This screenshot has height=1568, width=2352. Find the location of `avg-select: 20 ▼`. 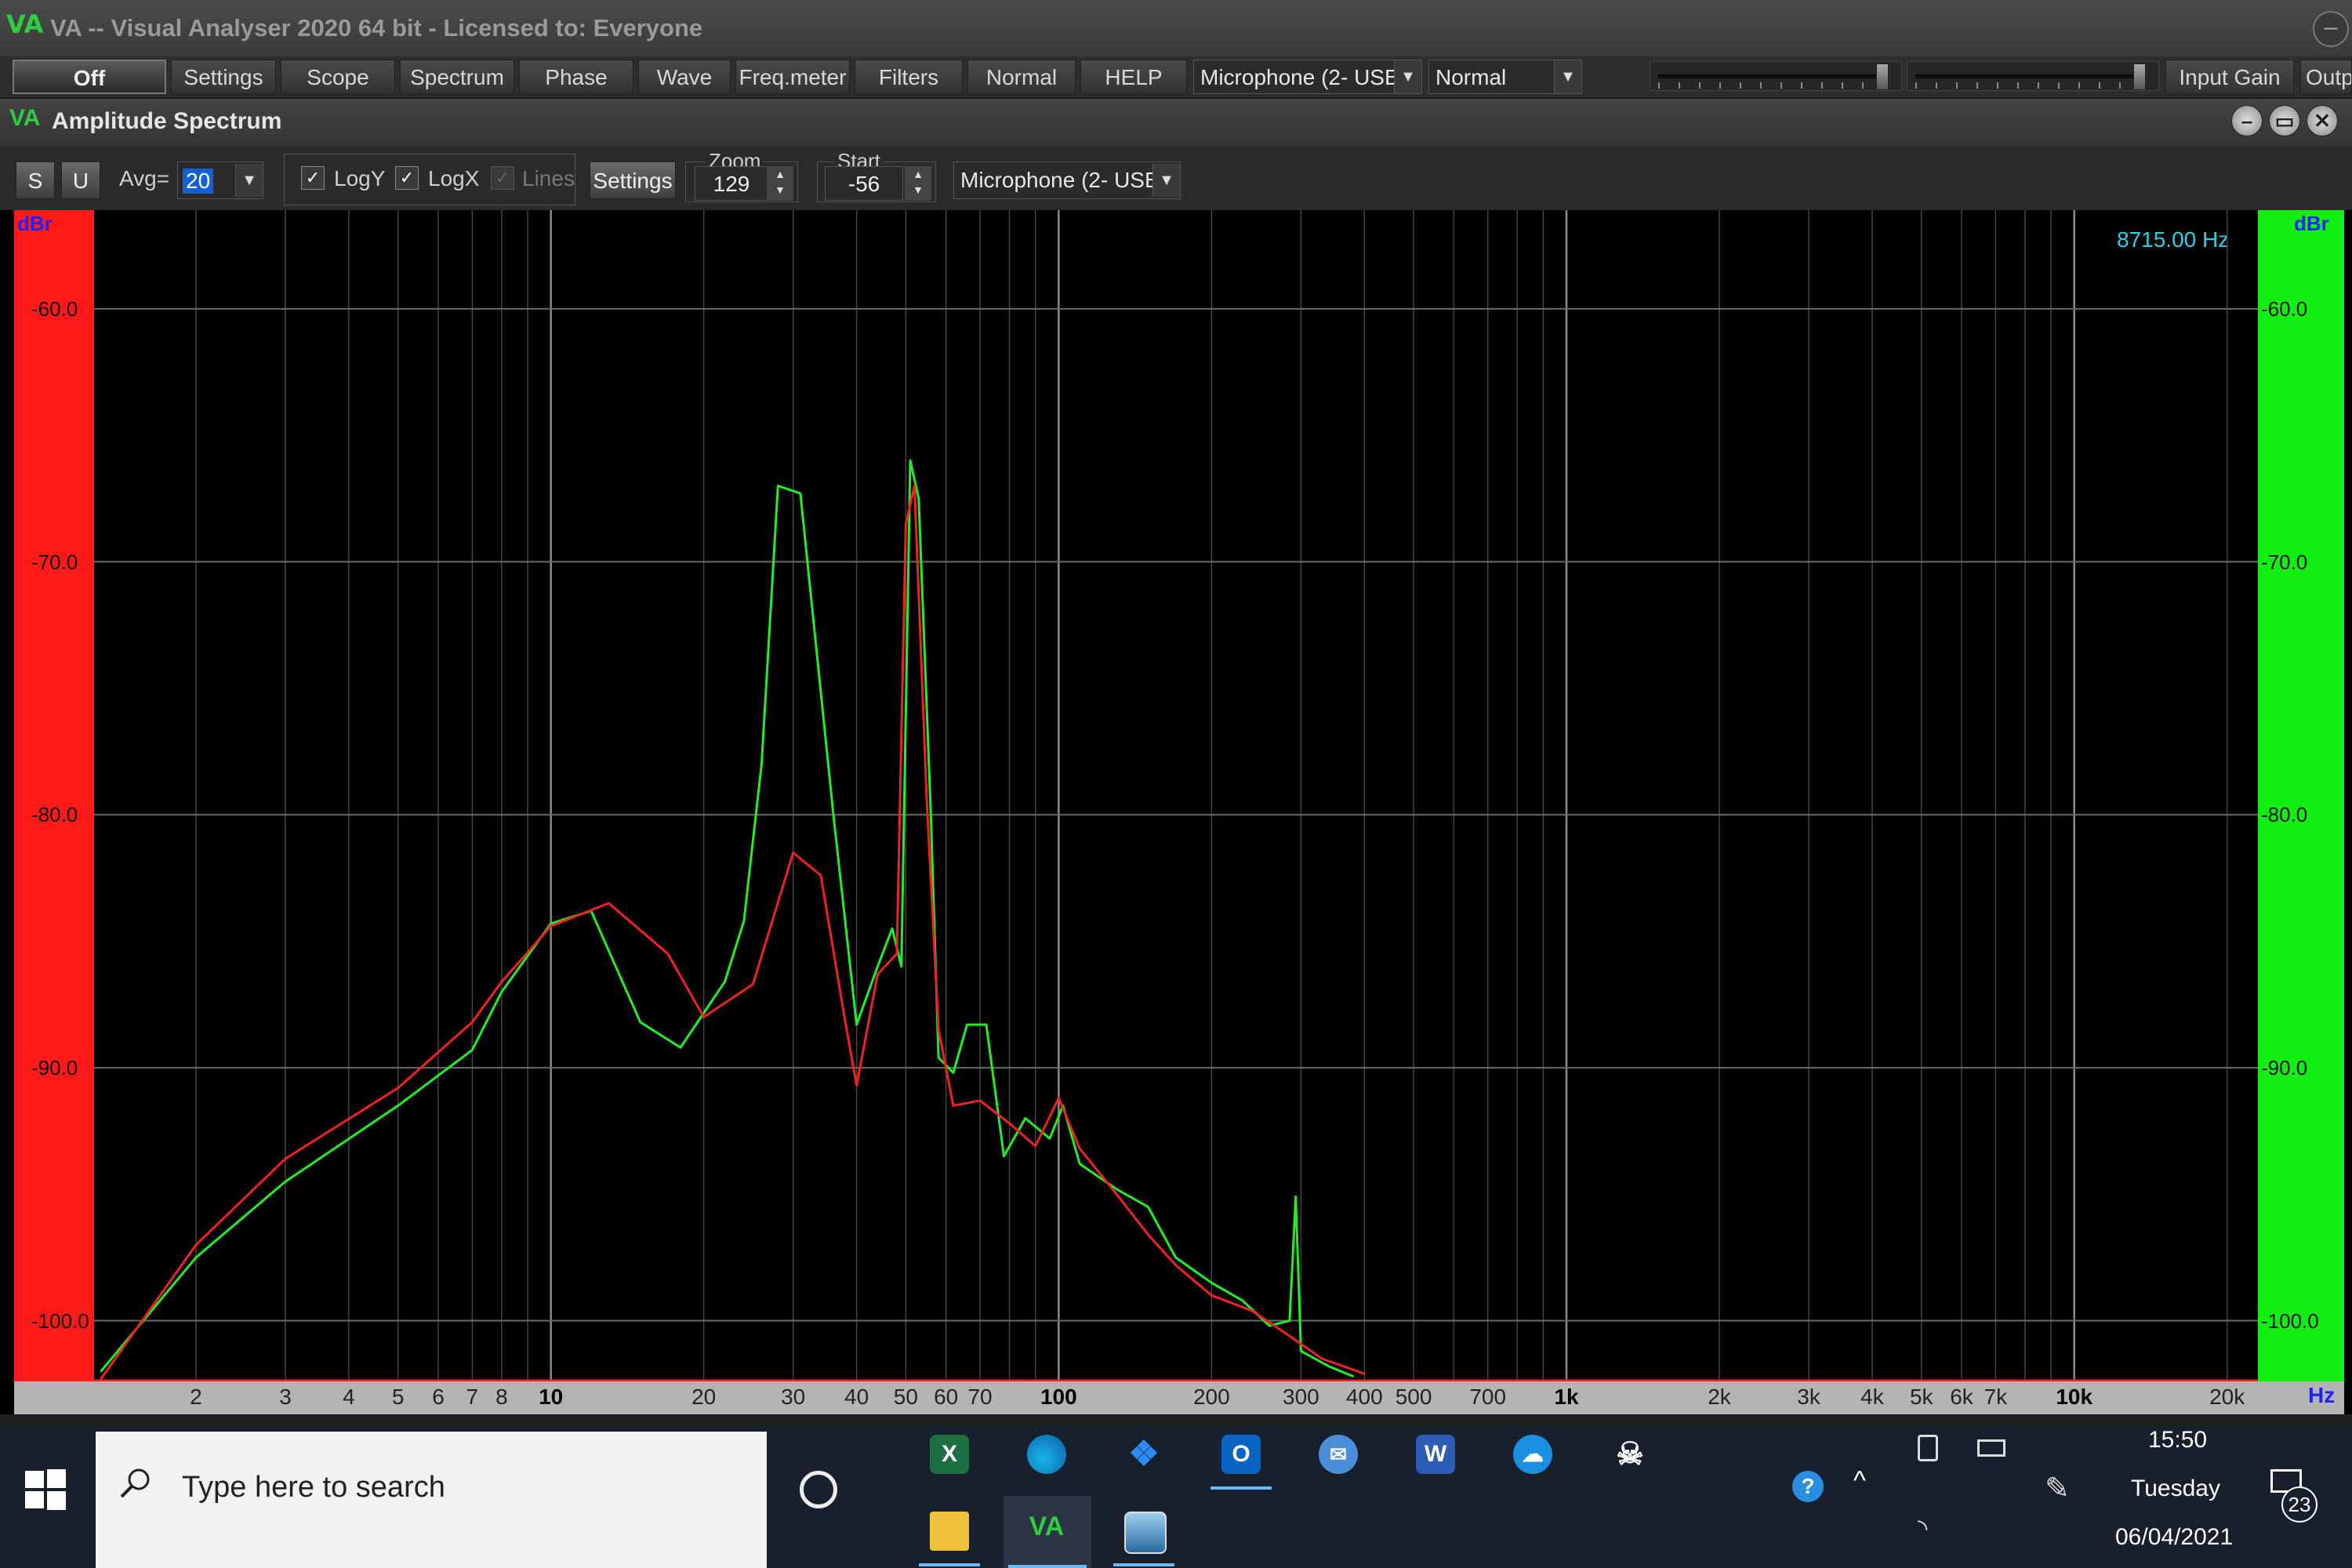

avg-select: 20 ▼ is located at coordinates (220, 180).